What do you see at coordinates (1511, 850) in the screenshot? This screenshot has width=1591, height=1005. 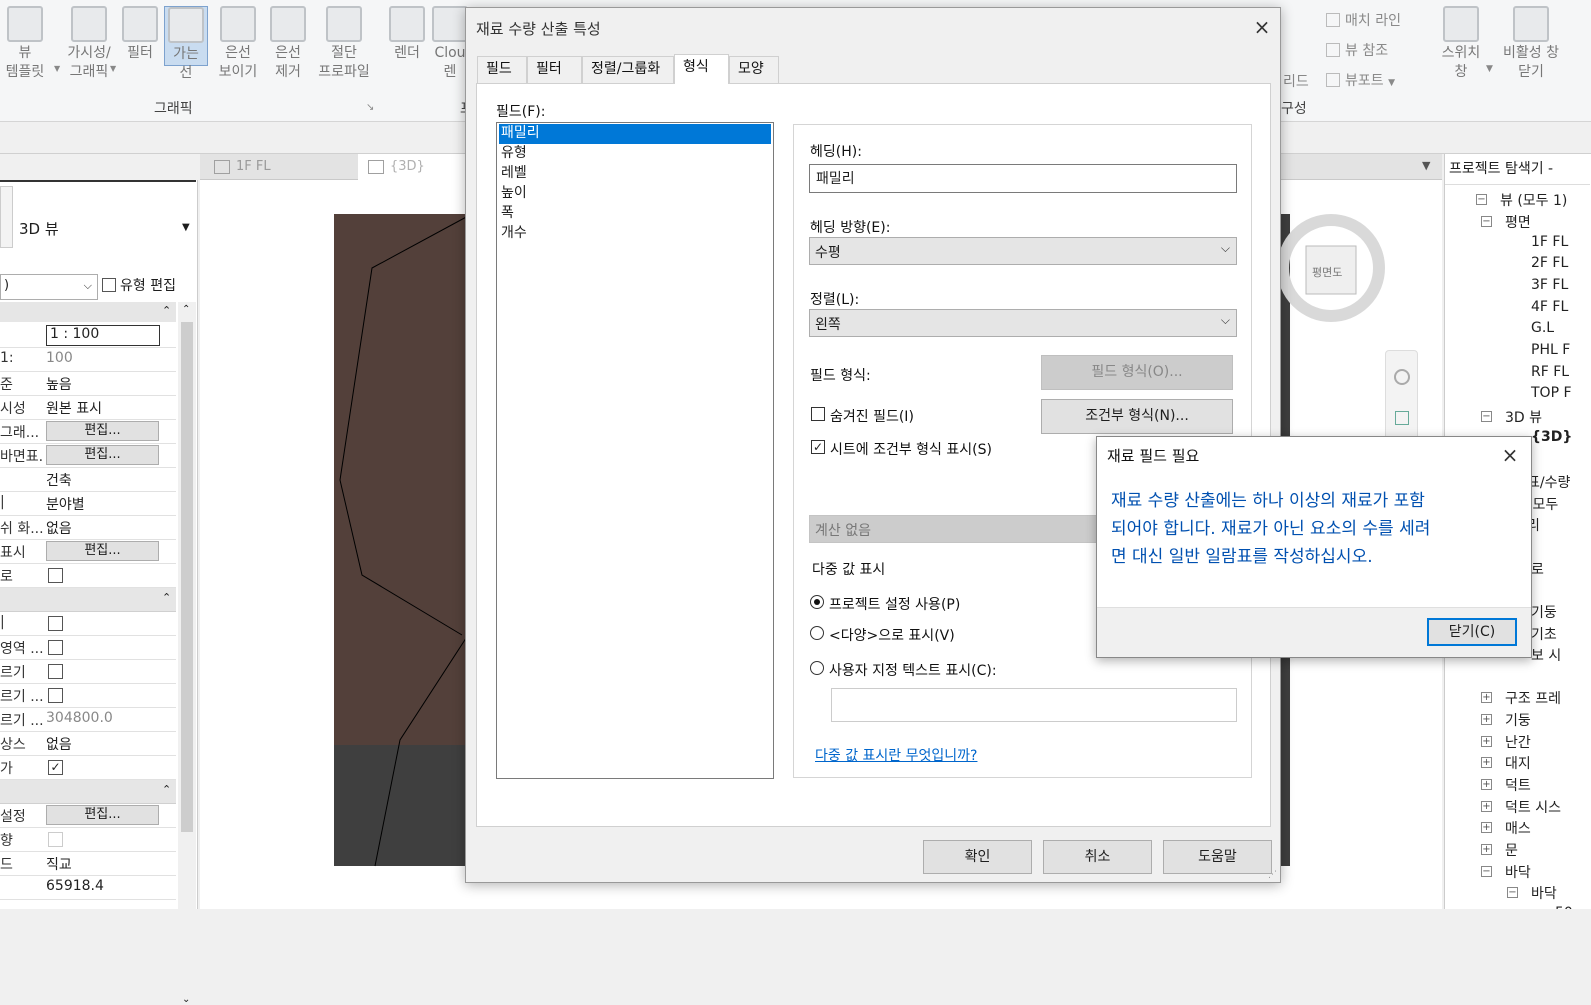 I see `tree-item: 문` at bounding box center [1511, 850].